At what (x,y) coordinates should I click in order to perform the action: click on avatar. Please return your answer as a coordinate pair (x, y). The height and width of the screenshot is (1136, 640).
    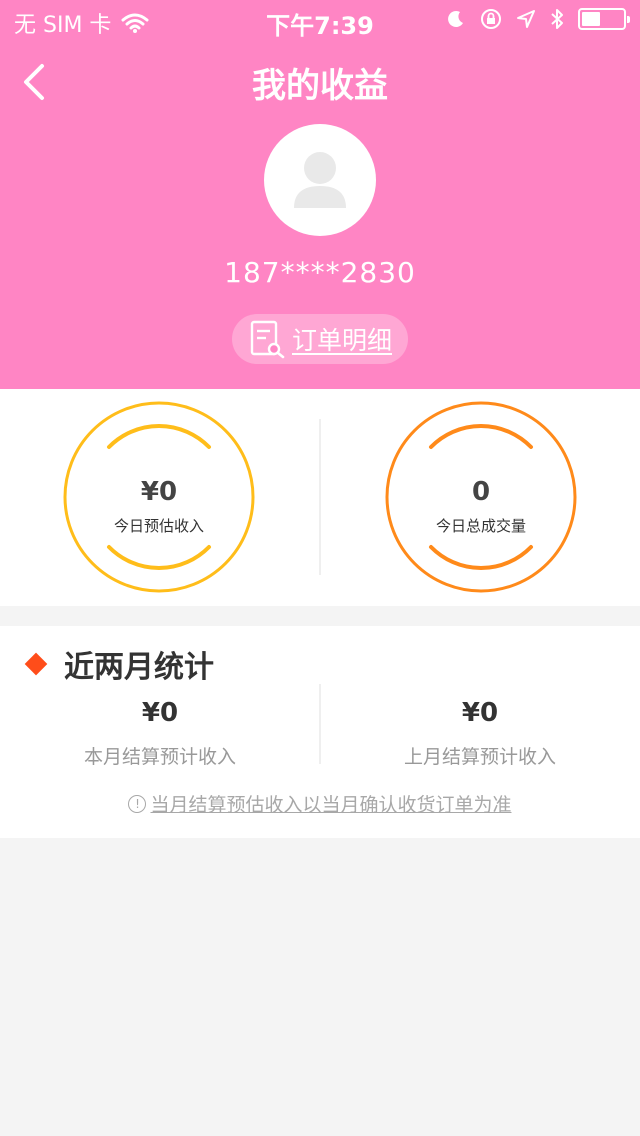
    Looking at the image, I should click on (320, 180).